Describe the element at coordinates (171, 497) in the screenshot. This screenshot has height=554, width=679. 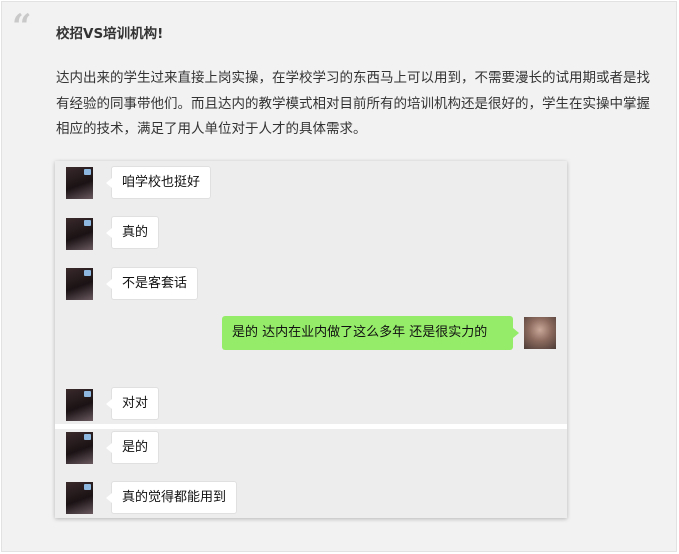
I see `message-bubble: 真的觉得都能用到` at that location.